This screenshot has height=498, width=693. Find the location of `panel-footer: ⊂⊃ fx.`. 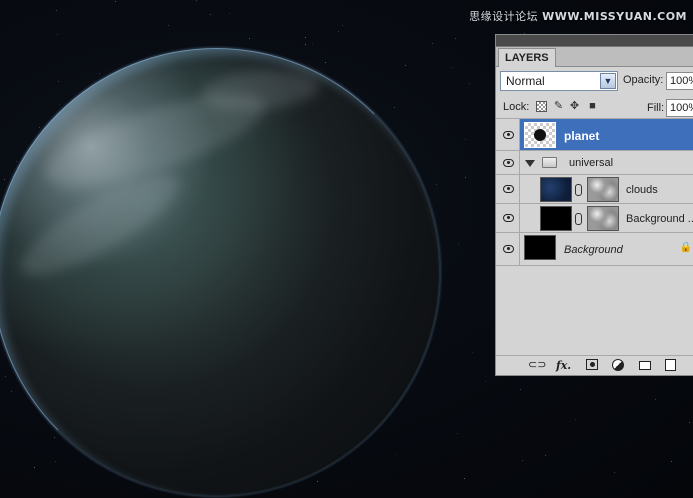

panel-footer: ⊂⊃ fx. is located at coordinates (594, 365).